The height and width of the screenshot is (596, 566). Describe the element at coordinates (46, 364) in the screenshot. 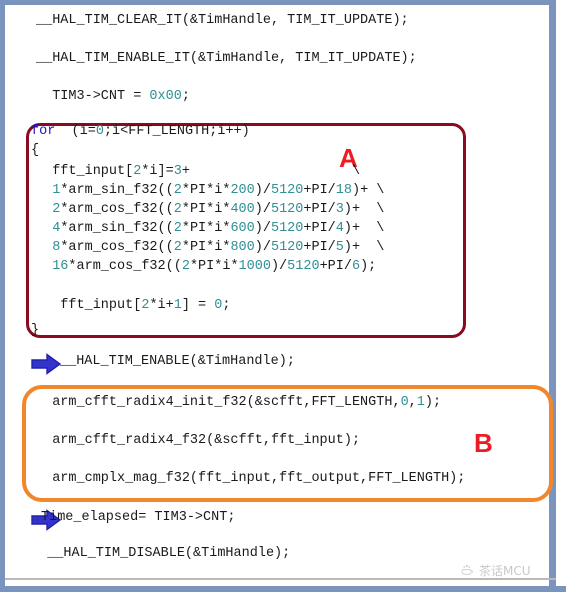

I see `right-arrow-icon-enable` at that location.